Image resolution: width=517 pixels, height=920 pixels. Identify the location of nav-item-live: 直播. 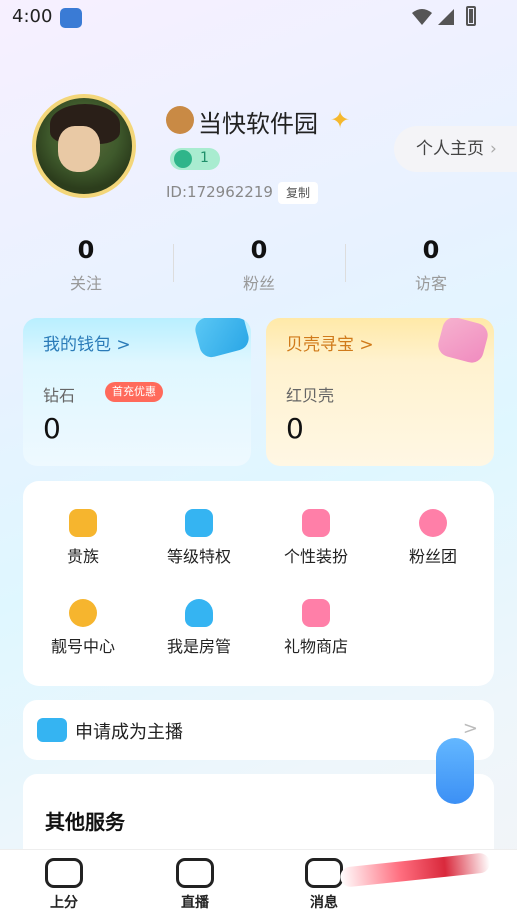
(195, 885).